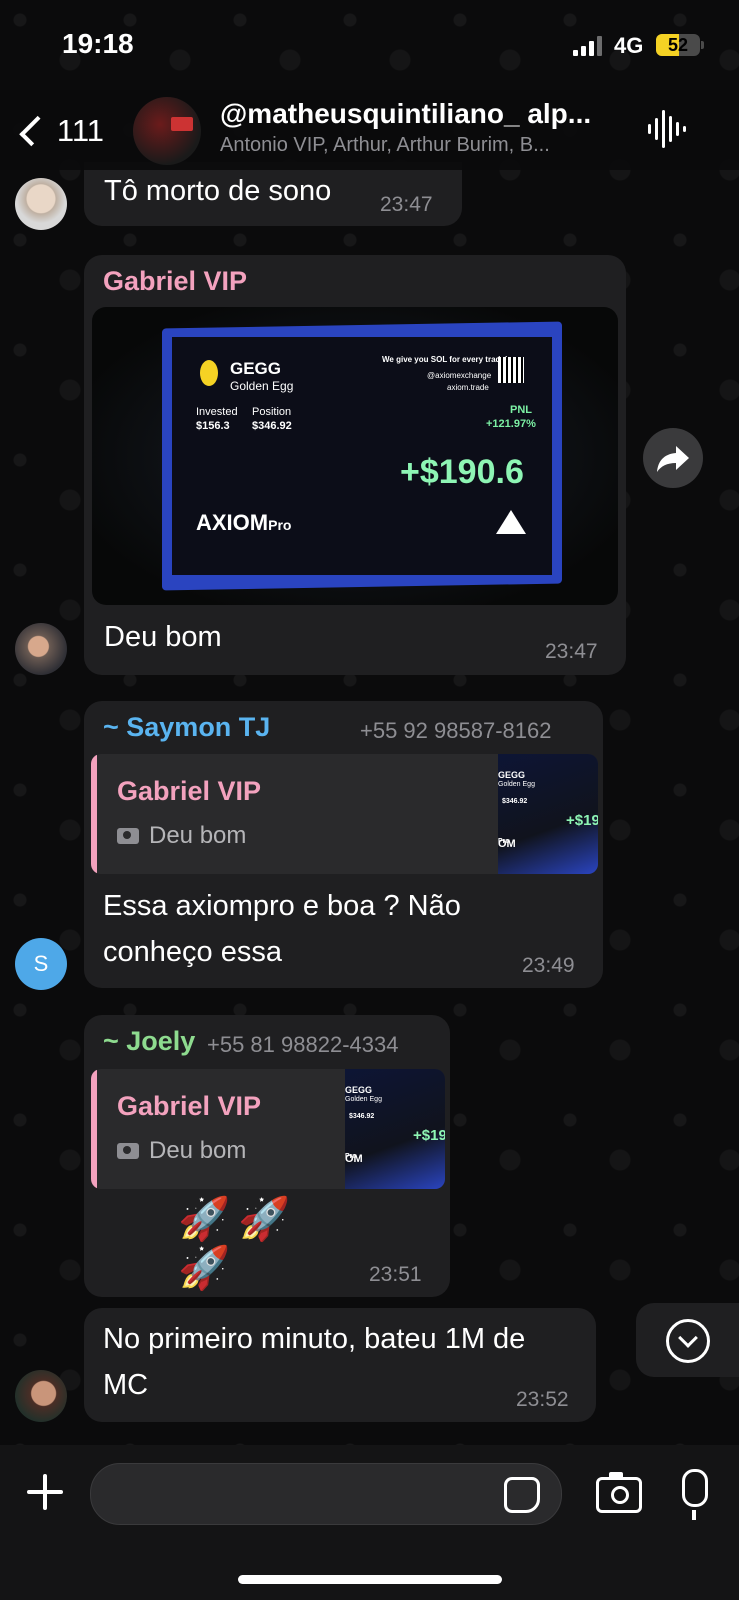 The height and width of the screenshot is (1600, 739). Describe the element at coordinates (45, 1492) in the screenshot. I see `attach-plus-icon` at that location.